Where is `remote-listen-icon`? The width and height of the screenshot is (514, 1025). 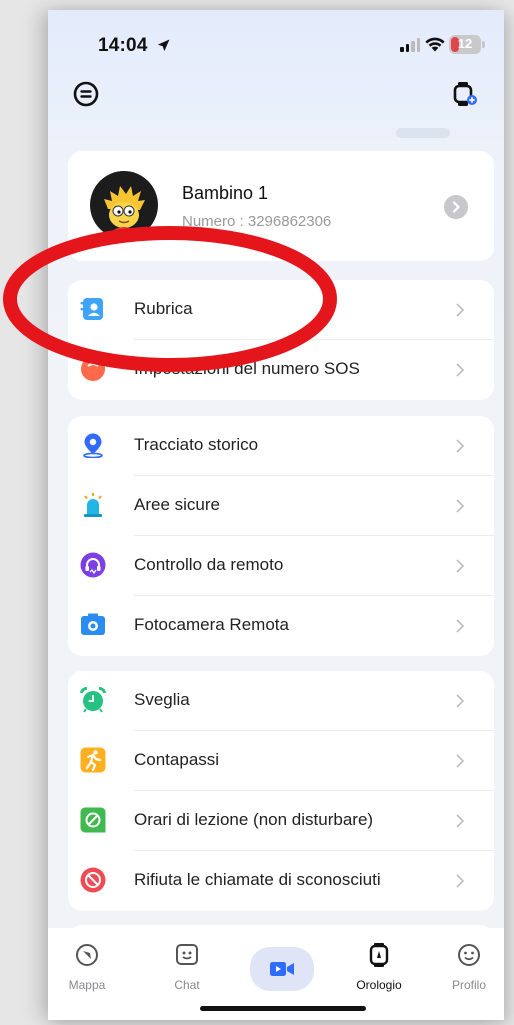 remote-listen-icon is located at coordinates (93, 565).